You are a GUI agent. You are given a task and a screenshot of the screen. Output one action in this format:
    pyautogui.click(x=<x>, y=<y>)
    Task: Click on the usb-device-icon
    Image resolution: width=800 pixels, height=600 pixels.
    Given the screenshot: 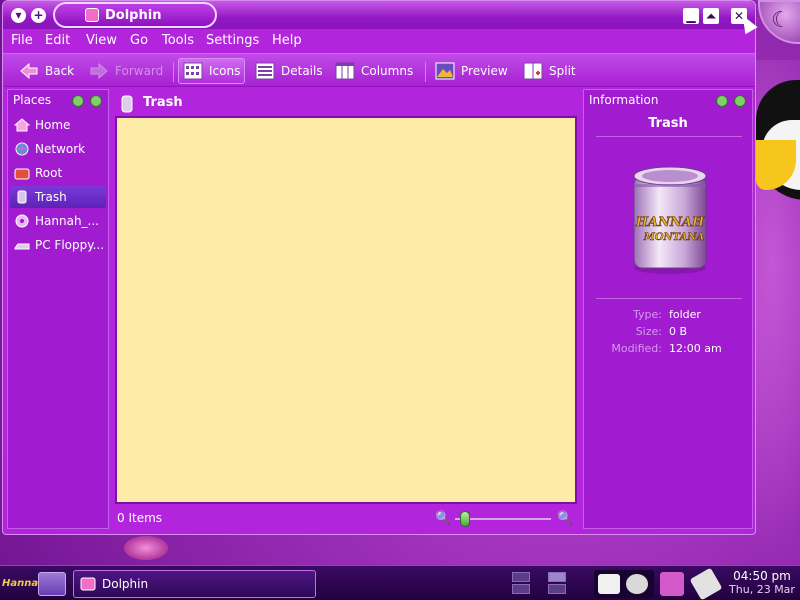 What is the action you would take?
    pyautogui.click(x=706, y=583)
    